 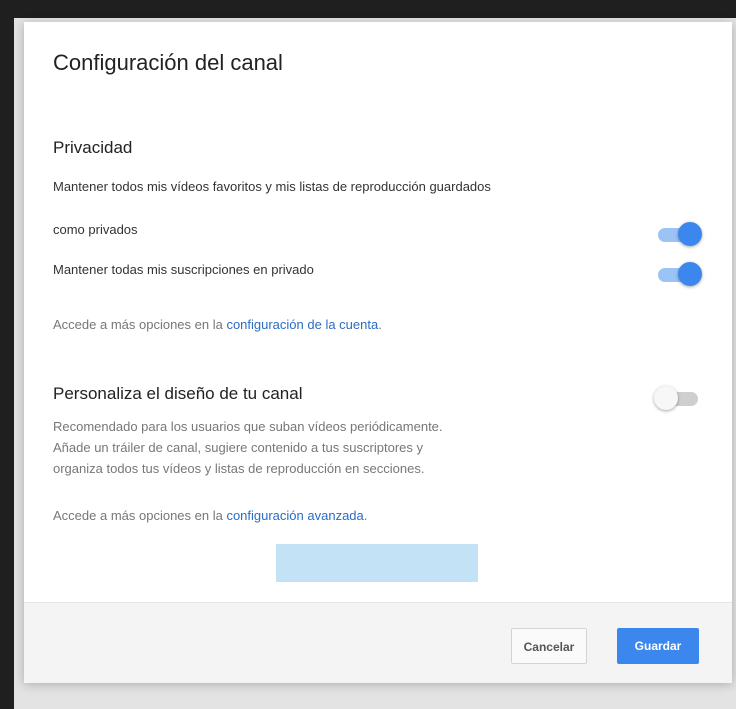 What do you see at coordinates (140, 324) in the screenshot?
I see `account-settings-hint-prefix: Accede a más opciones en la` at bounding box center [140, 324].